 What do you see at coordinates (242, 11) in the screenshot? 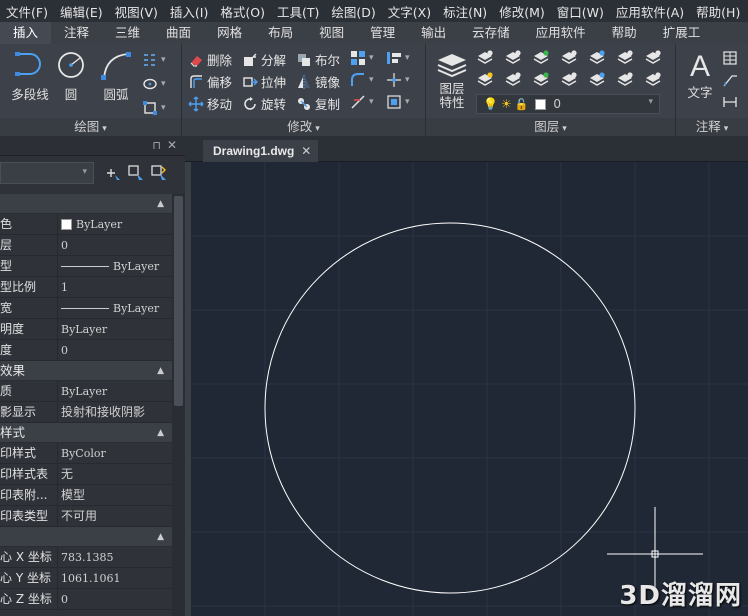
I see `menu-item: 格式(O)` at bounding box center [242, 11].